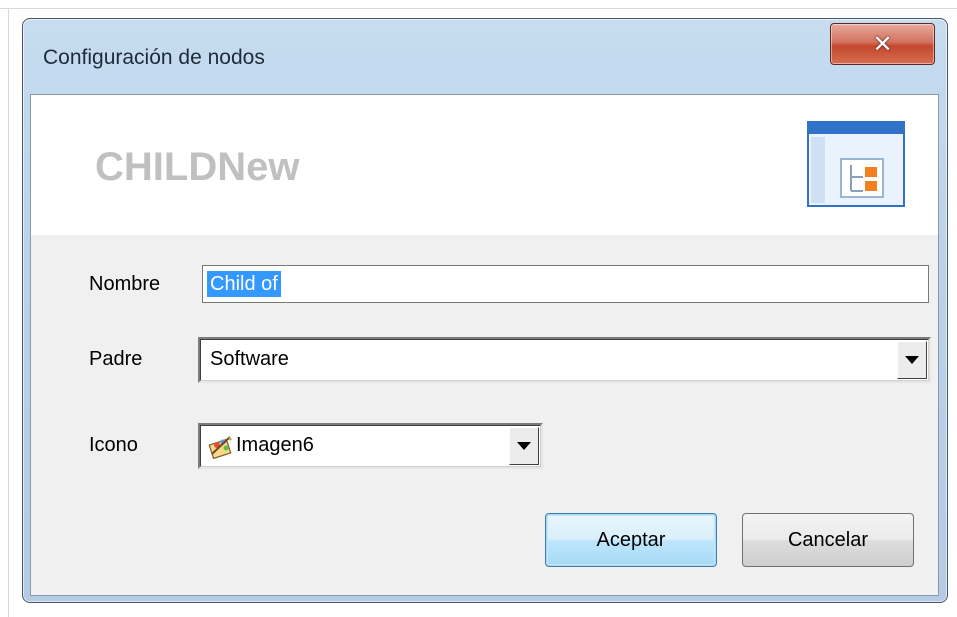 The height and width of the screenshot is (617, 957). Describe the element at coordinates (244, 284) in the screenshot. I see `nombre-selected-text: Child of` at that location.